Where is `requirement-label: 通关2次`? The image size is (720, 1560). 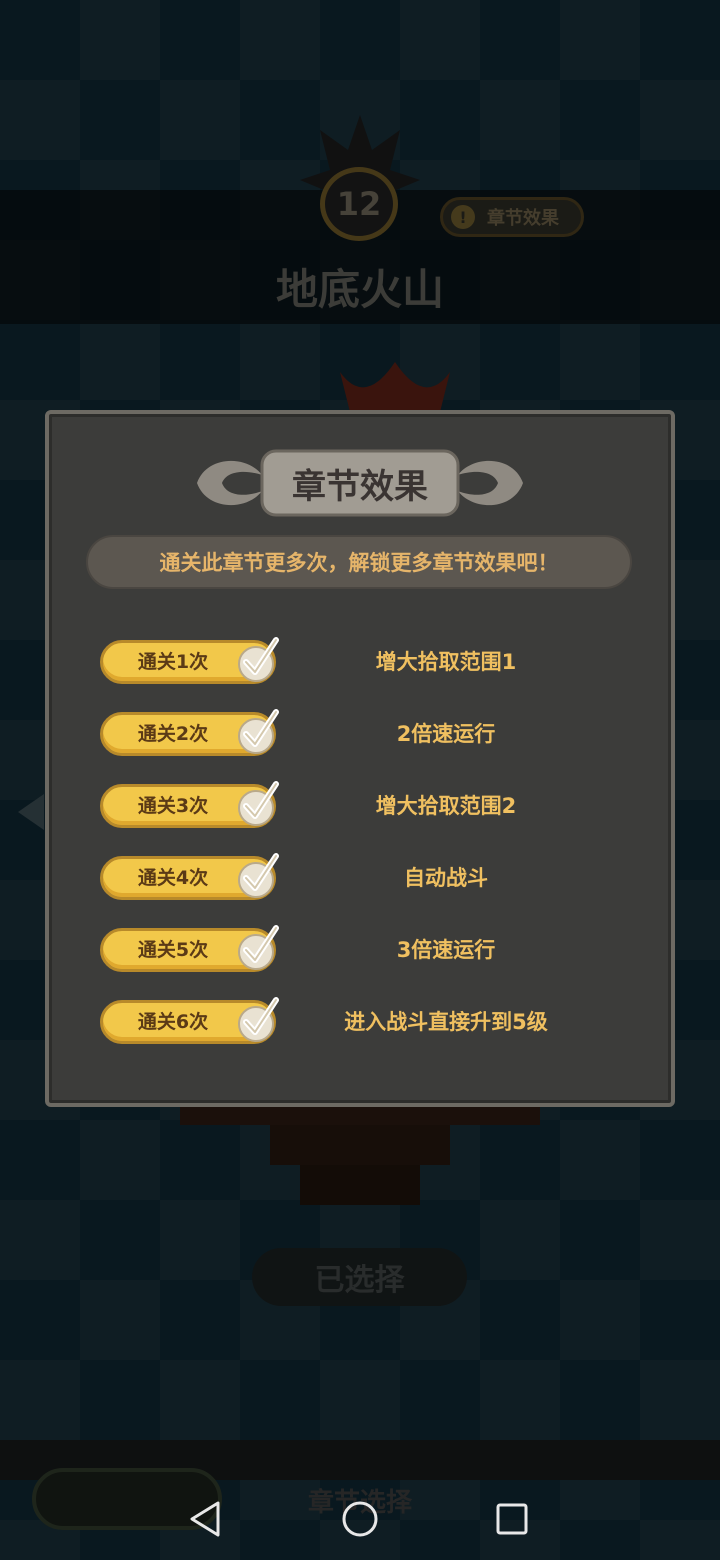 requirement-label: 通关2次 is located at coordinates (173, 734).